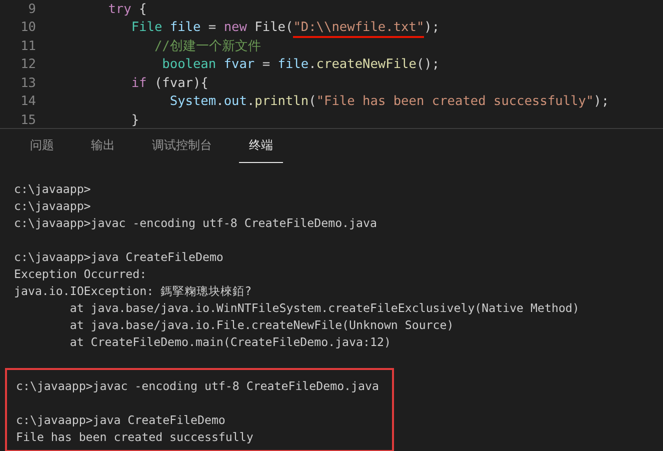  I want to click on line-number: 10, so click(28, 28).